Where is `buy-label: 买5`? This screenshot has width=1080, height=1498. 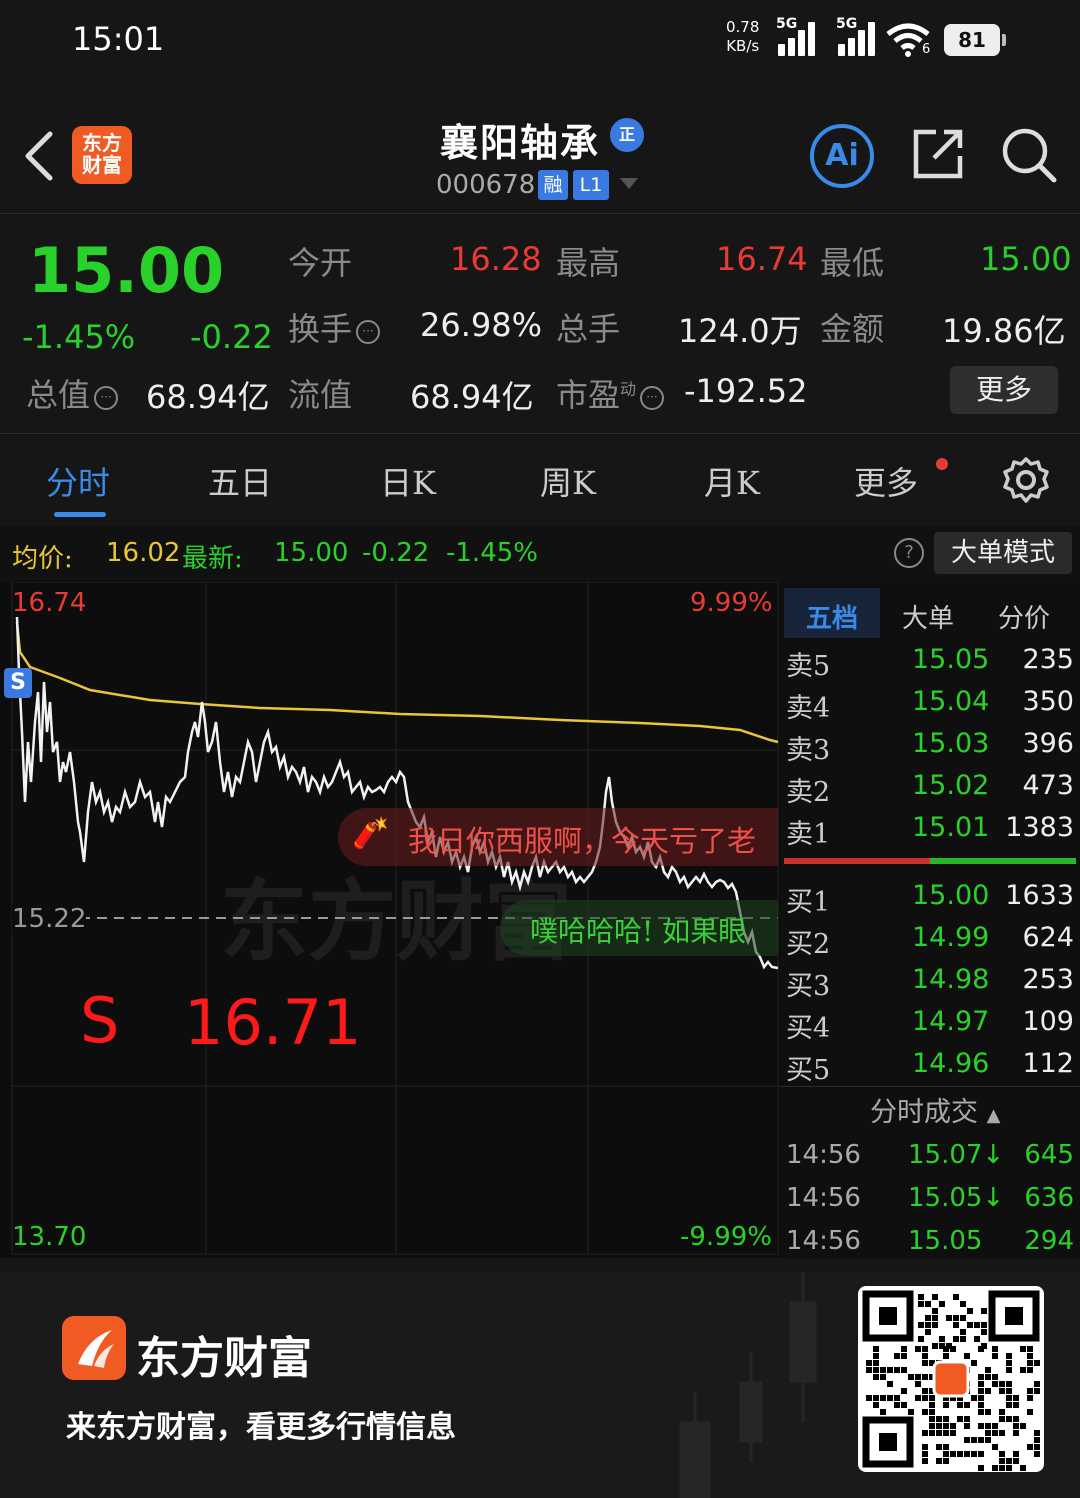
buy-label: 买5 is located at coordinates (808, 1070).